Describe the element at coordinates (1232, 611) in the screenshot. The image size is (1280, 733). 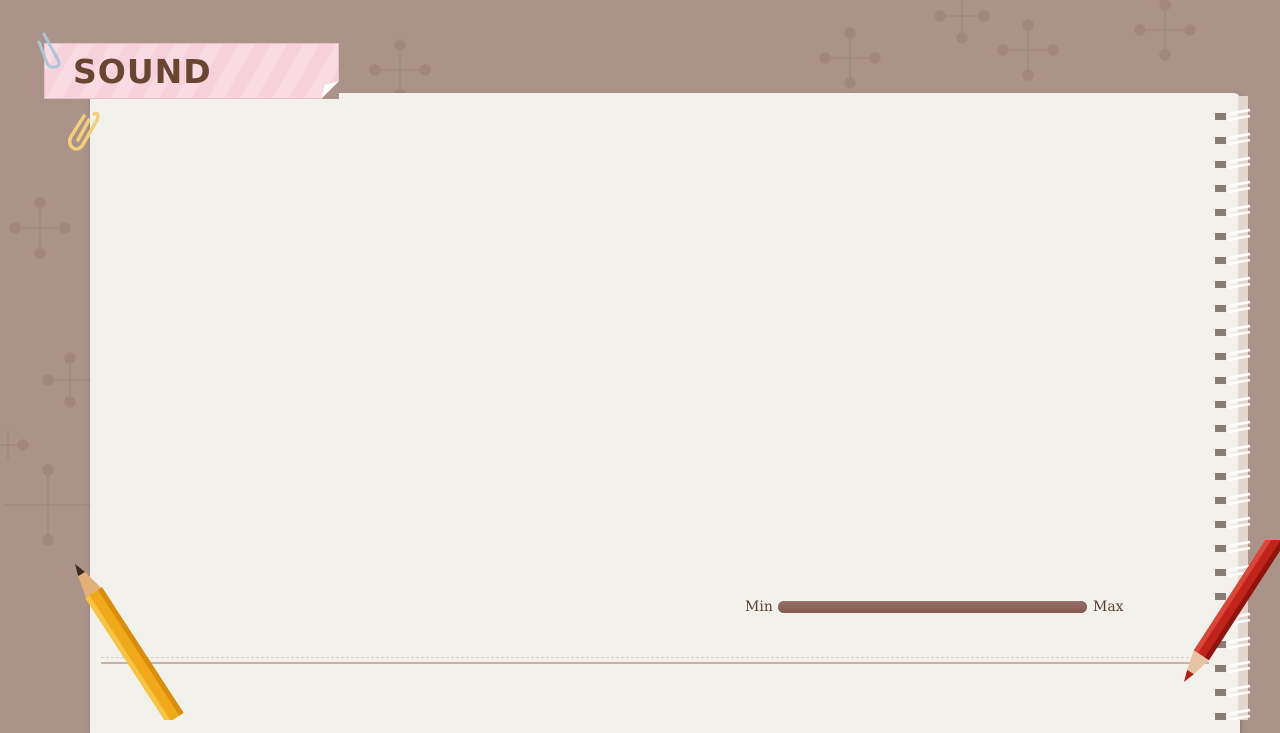
I see `red-pencil-icon` at that location.